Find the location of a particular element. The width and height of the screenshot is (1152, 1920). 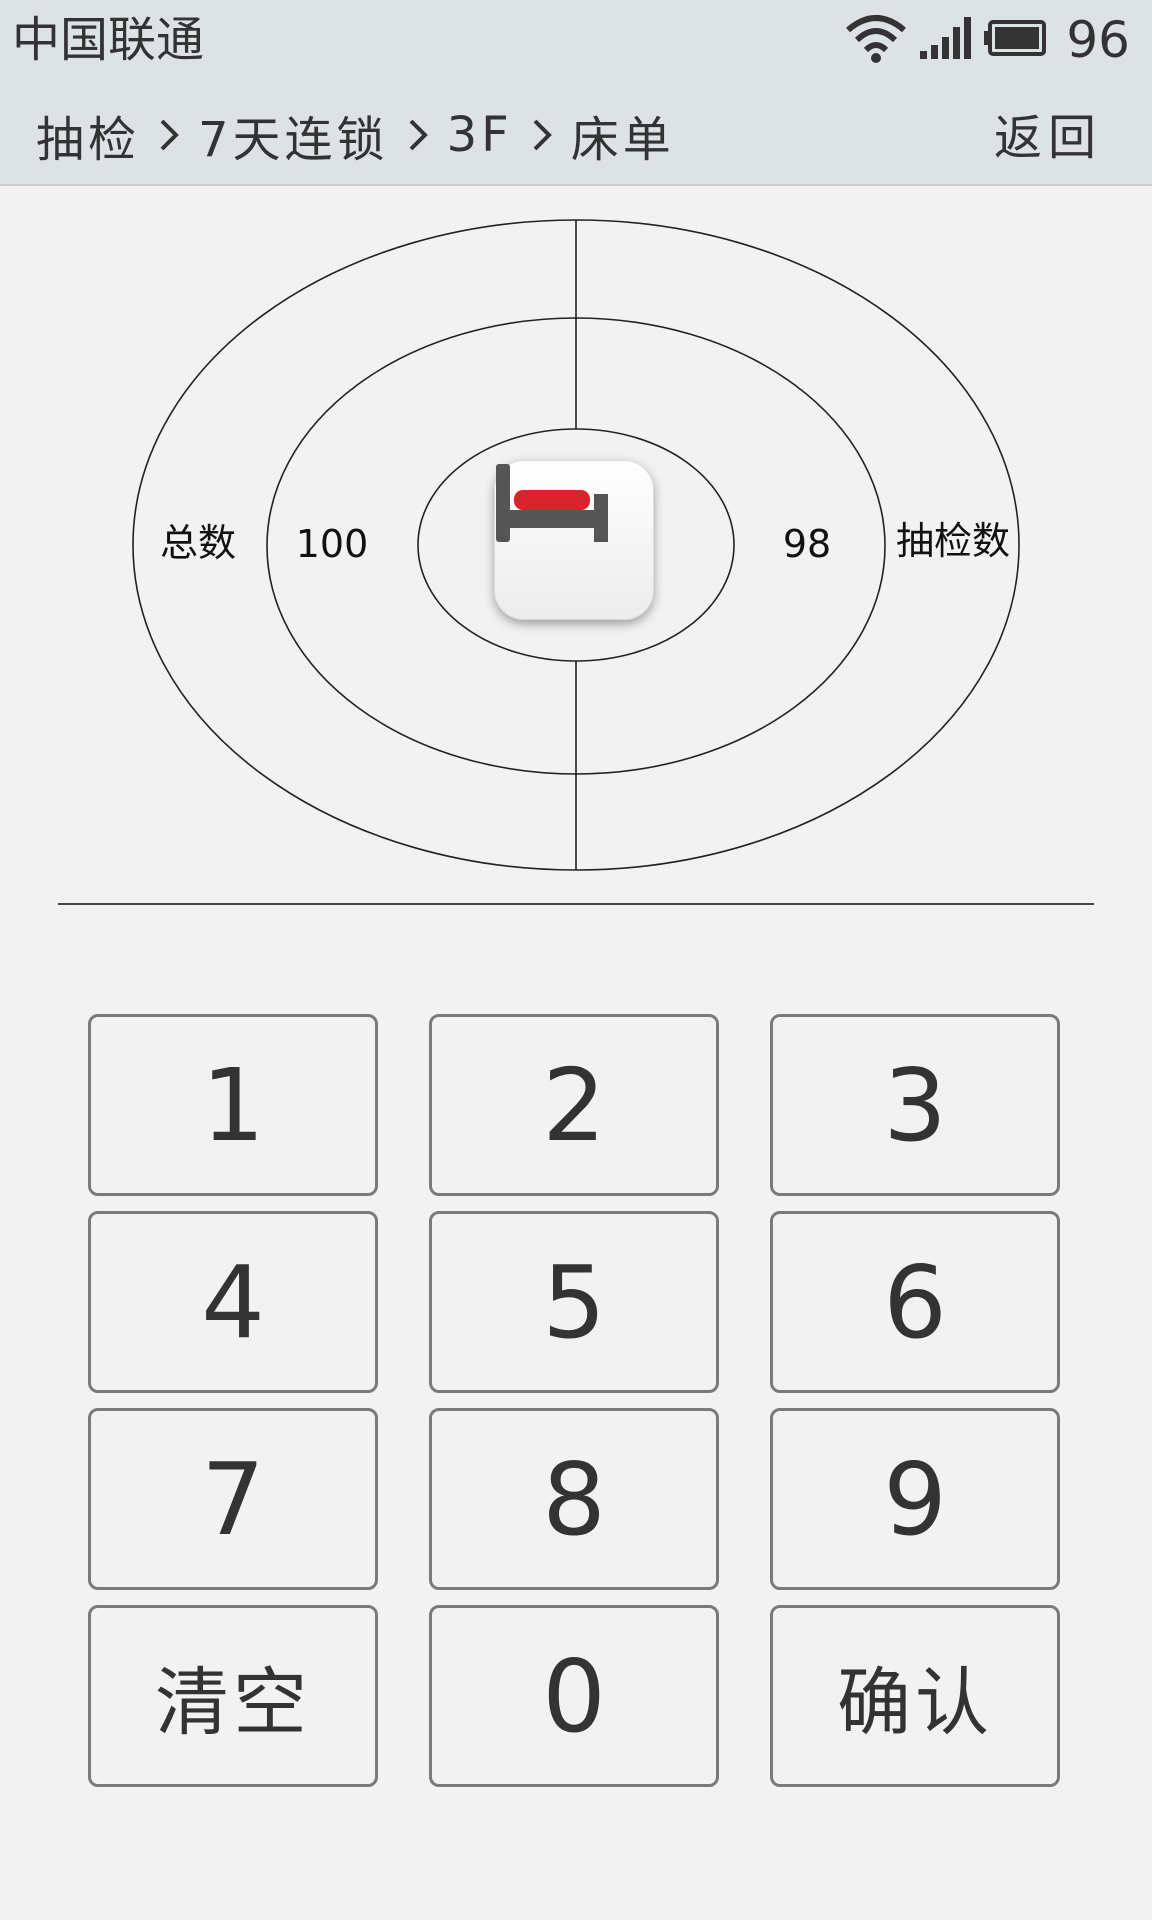

breadcrumb-item-sampling: 抽检 is located at coordinates (88, 135).